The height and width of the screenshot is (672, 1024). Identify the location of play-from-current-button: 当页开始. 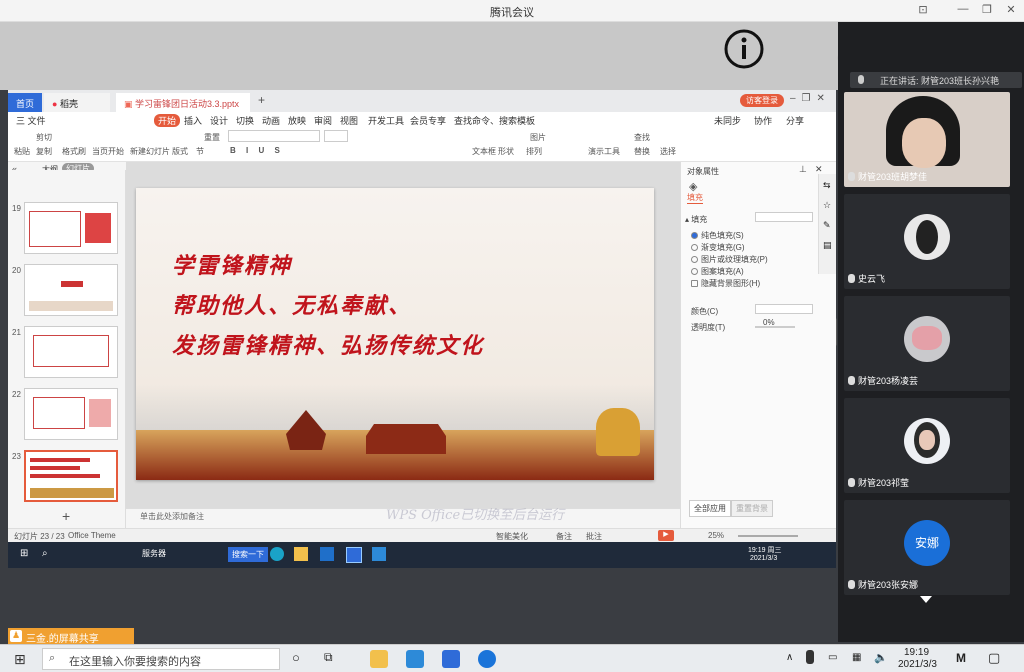
(108, 151).